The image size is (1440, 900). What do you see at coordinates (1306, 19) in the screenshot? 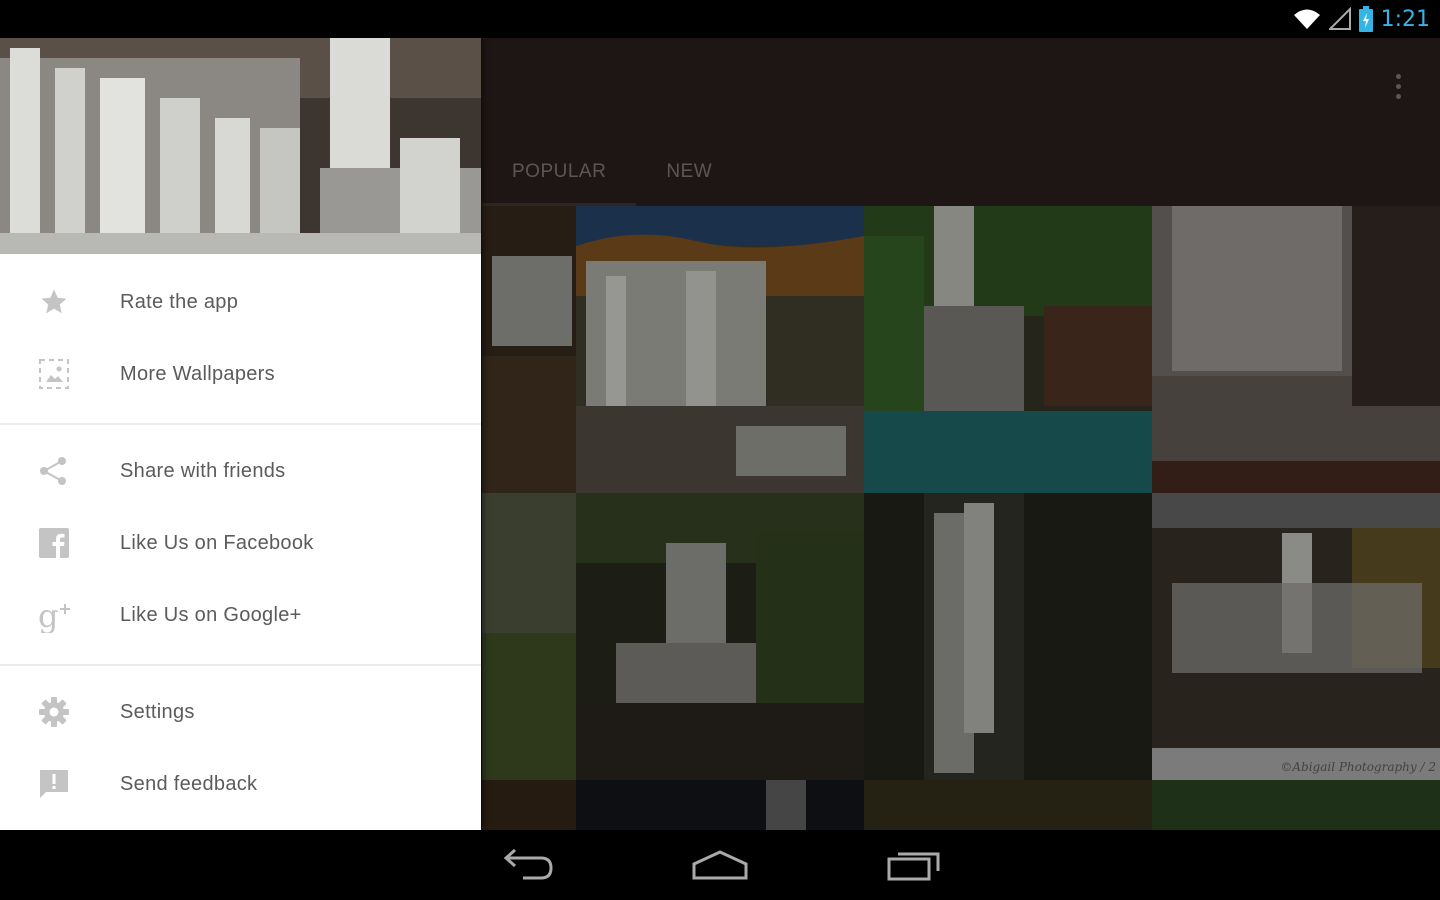
I see `wifi-icon` at bounding box center [1306, 19].